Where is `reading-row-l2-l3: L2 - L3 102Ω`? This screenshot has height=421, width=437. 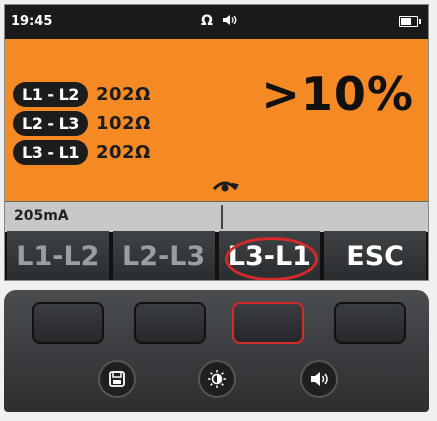
reading-row-l2-l3: L2 - L3 102Ω is located at coordinates (82, 123).